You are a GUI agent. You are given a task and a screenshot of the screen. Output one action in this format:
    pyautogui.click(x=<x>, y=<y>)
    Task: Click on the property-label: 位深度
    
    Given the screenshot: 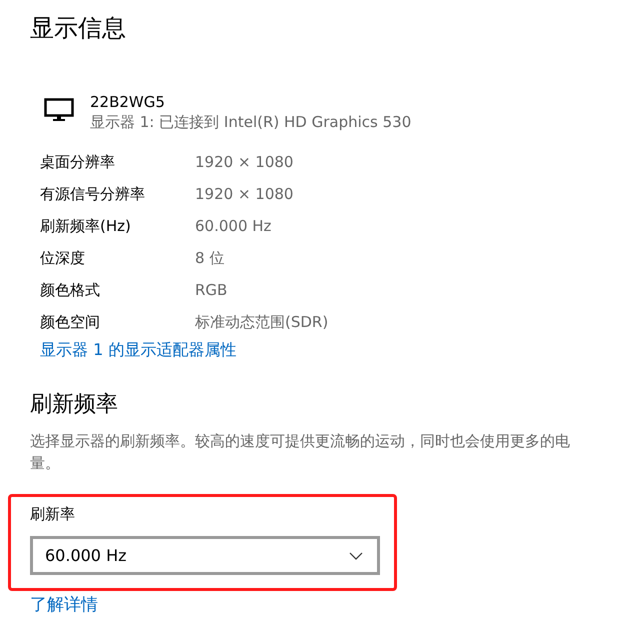 What is the action you would take?
    pyautogui.click(x=63, y=258)
    